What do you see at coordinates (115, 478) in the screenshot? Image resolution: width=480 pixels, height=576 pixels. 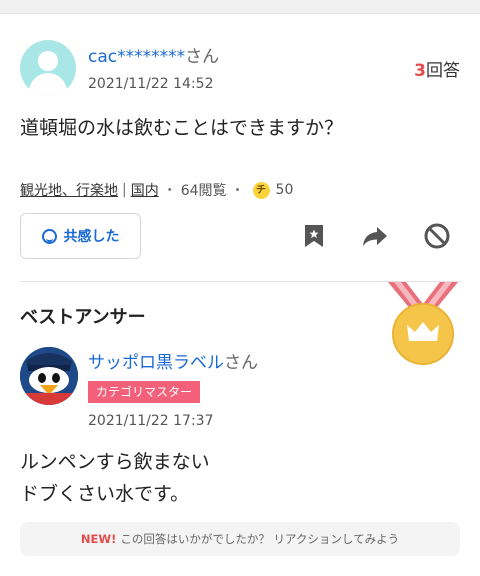 I see `answer-text: ルンペンすら飲まない ドブくさい水です。` at bounding box center [115, 478].